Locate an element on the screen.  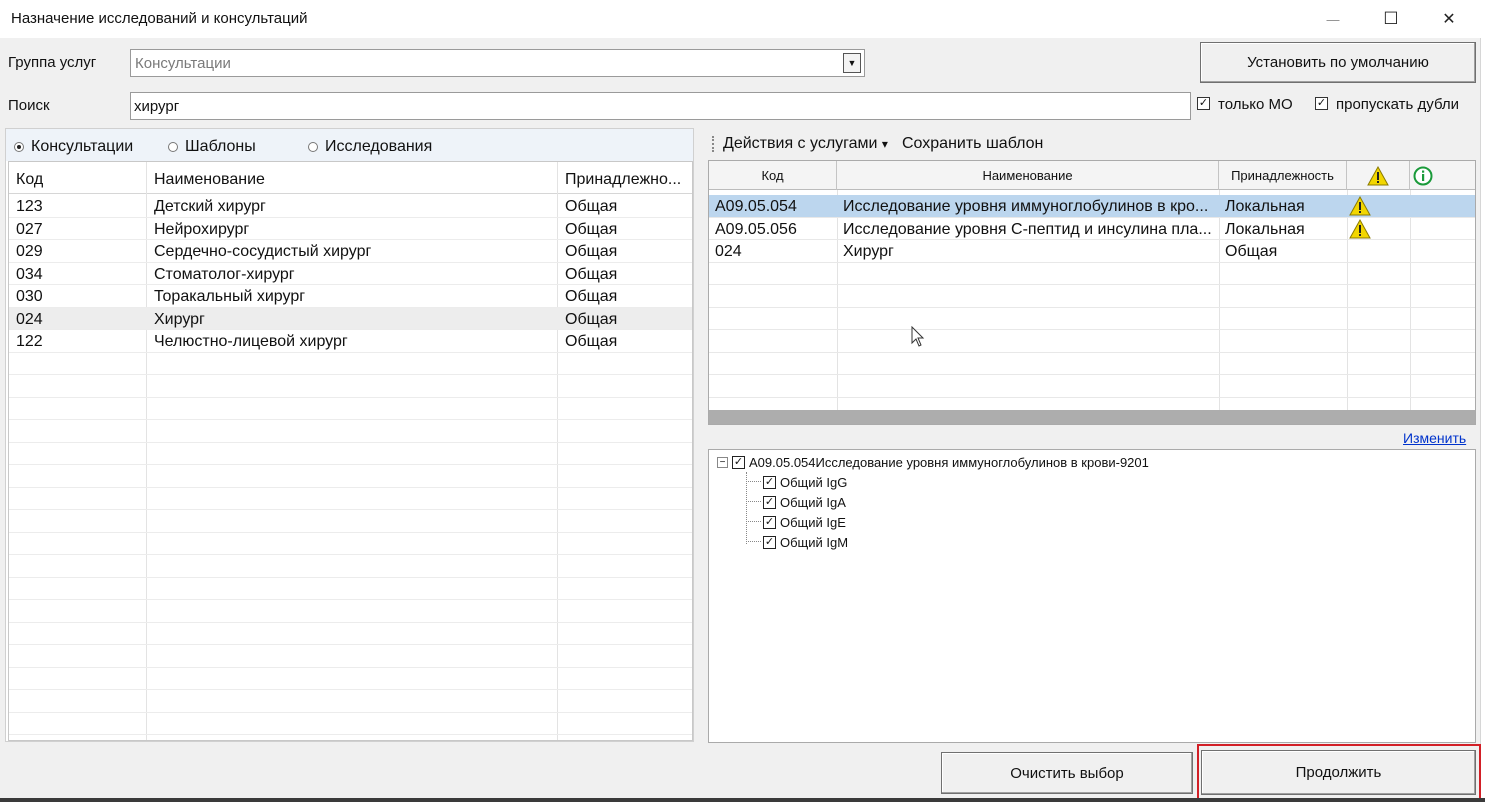
continue-button: Продолжить is located at coordinates (1338, 772).